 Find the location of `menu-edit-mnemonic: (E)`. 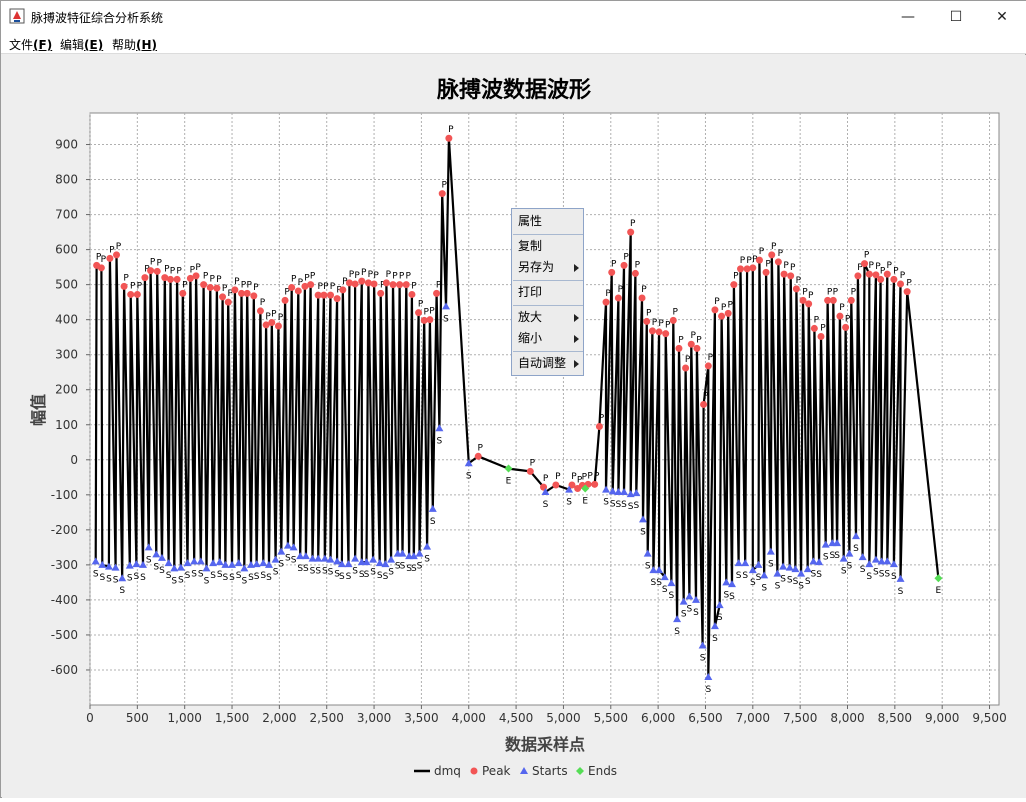

menu-edit-mnemonic: (E) is located at coordinates (94, 45).